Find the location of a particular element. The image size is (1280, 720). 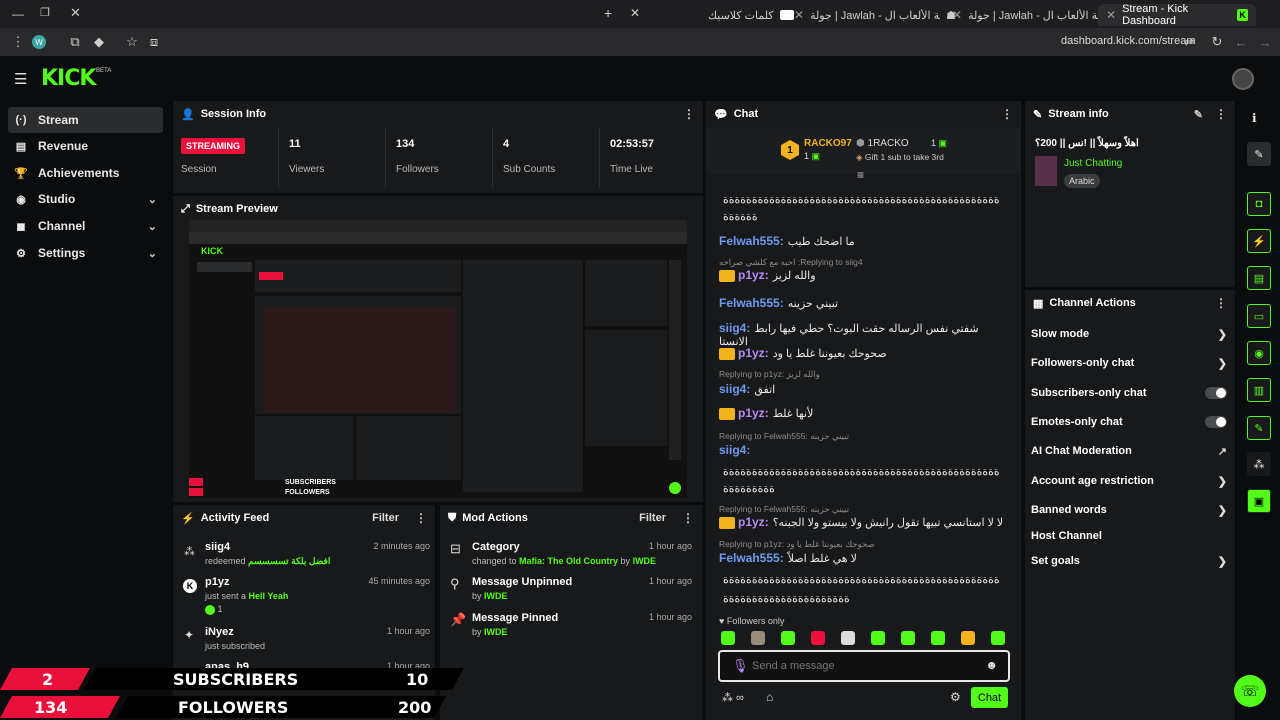

action-ai-moderation: AI Chat Moderation ↗ is located at coordinates (1129, 451).